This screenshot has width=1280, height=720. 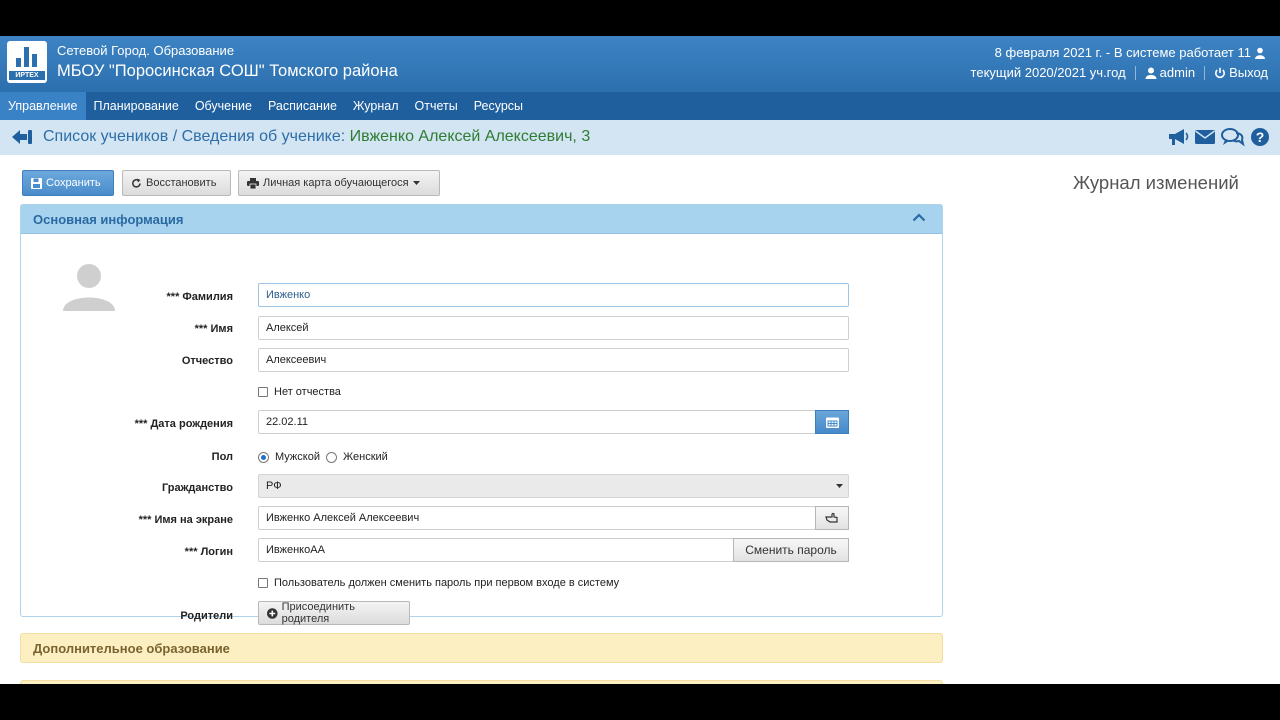 What do you see at coordinates (1156, 182) in the screenshot?
I see `change-log-title: Журнал изменений` at bounding box center [1156, 182].